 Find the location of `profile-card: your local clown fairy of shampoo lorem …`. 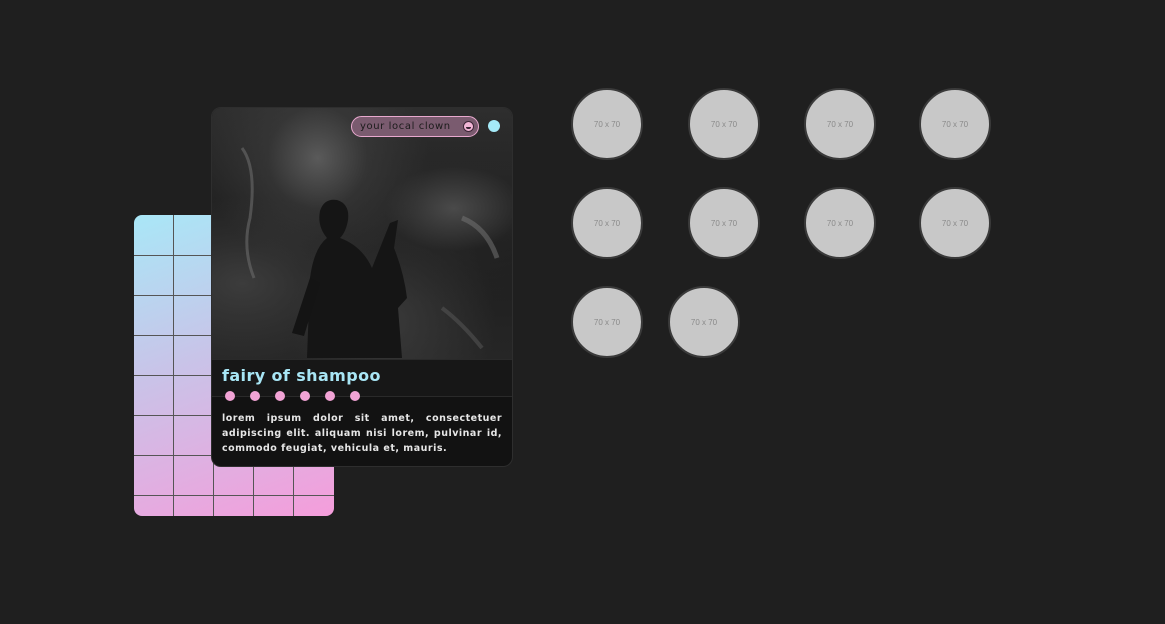

profile-card: your local clown fairy of shampoo lorem … is located at coordinates (362, 287).